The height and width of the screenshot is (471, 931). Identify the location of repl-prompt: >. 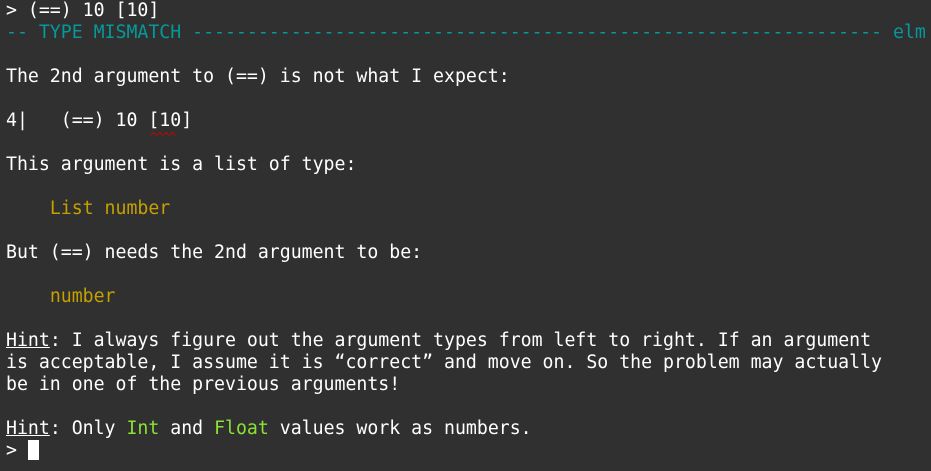
(17, 450).